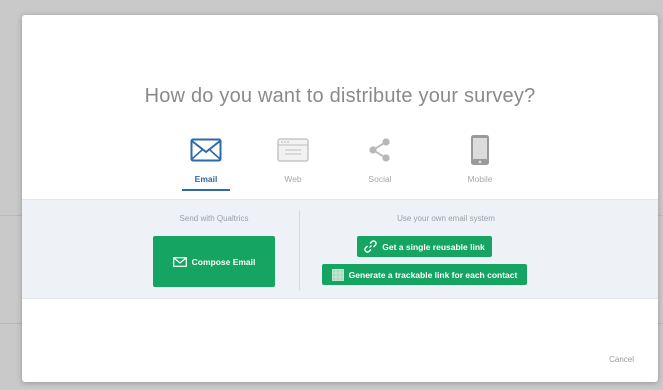 This screenshot has height=390, width=663. What do you see at coordinates (480, 179) in the screenshot?
I see `tab-mobile-label: Mobile` at bounding box center [480, 179].